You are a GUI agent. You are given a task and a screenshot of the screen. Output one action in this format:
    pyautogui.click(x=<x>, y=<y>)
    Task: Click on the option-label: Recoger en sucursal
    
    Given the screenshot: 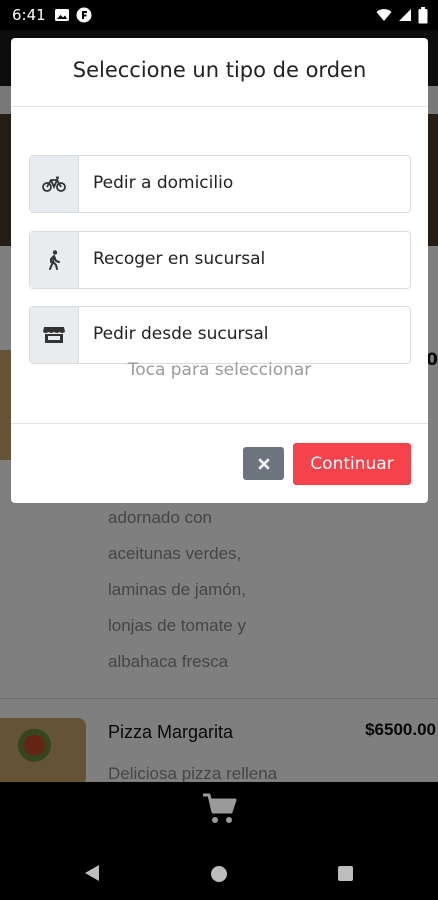 What is the action you would take?
    pyautogui.click(x=179, y=259)
    